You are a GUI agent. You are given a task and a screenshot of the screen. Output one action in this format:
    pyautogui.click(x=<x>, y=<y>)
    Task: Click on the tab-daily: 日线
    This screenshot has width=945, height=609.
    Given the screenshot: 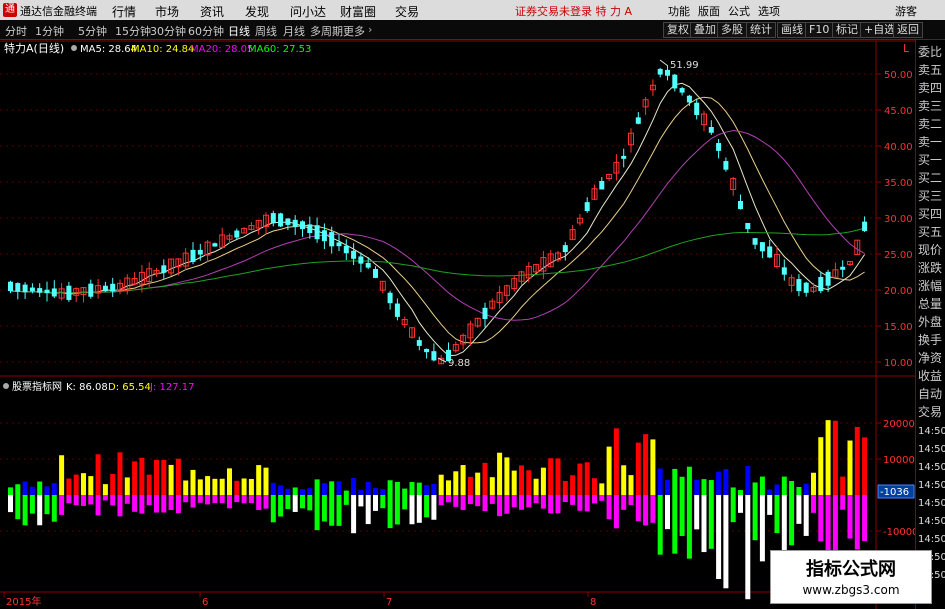 What is the action you would take?
    pyautogui.click(x=239, y=31)
    